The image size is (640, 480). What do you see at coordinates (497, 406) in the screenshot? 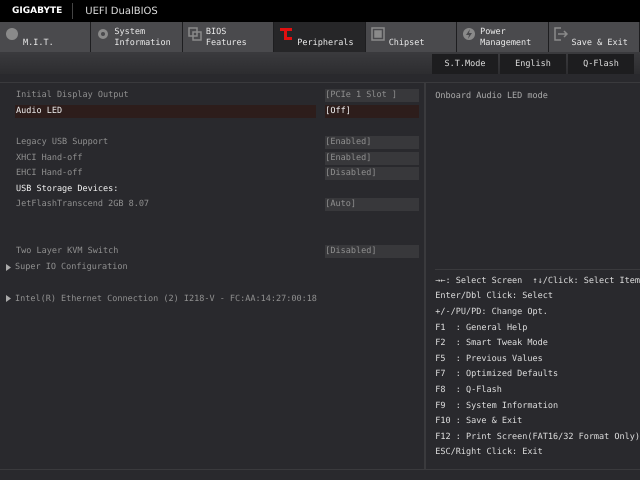
I see `key-hint: F9 : System Information` at bounding box center [497, 406].